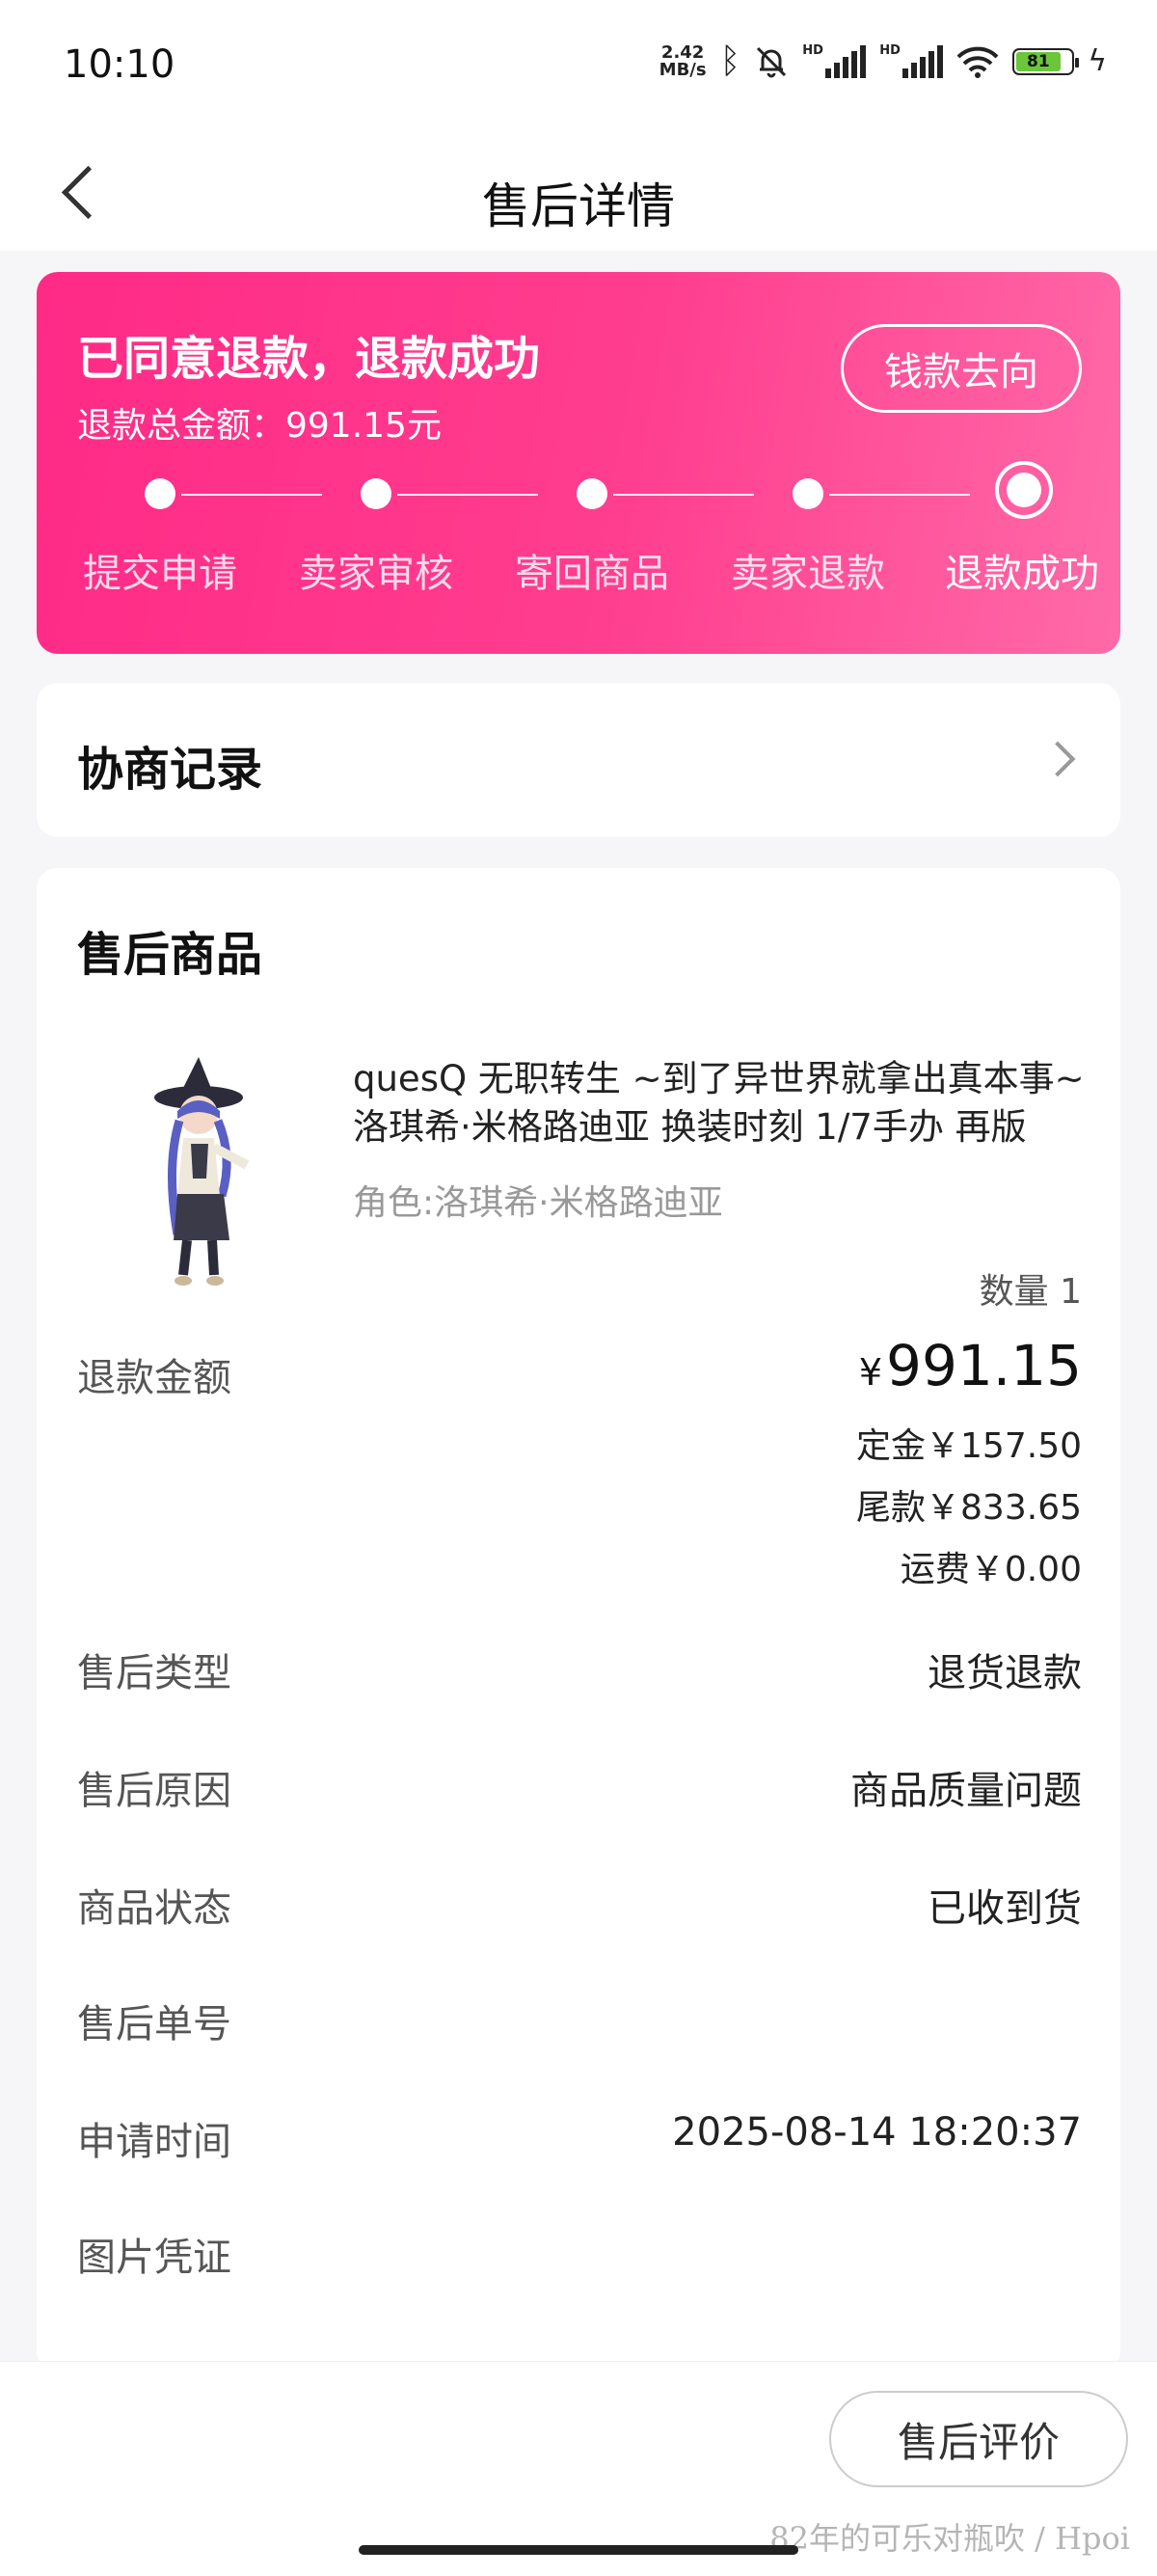 Image resolution: width=1157 pixels, height=2576 pixels. Describe the element at coordinates (1057, 759) in the screenshot. I see `chevron-right-icon` at that location.